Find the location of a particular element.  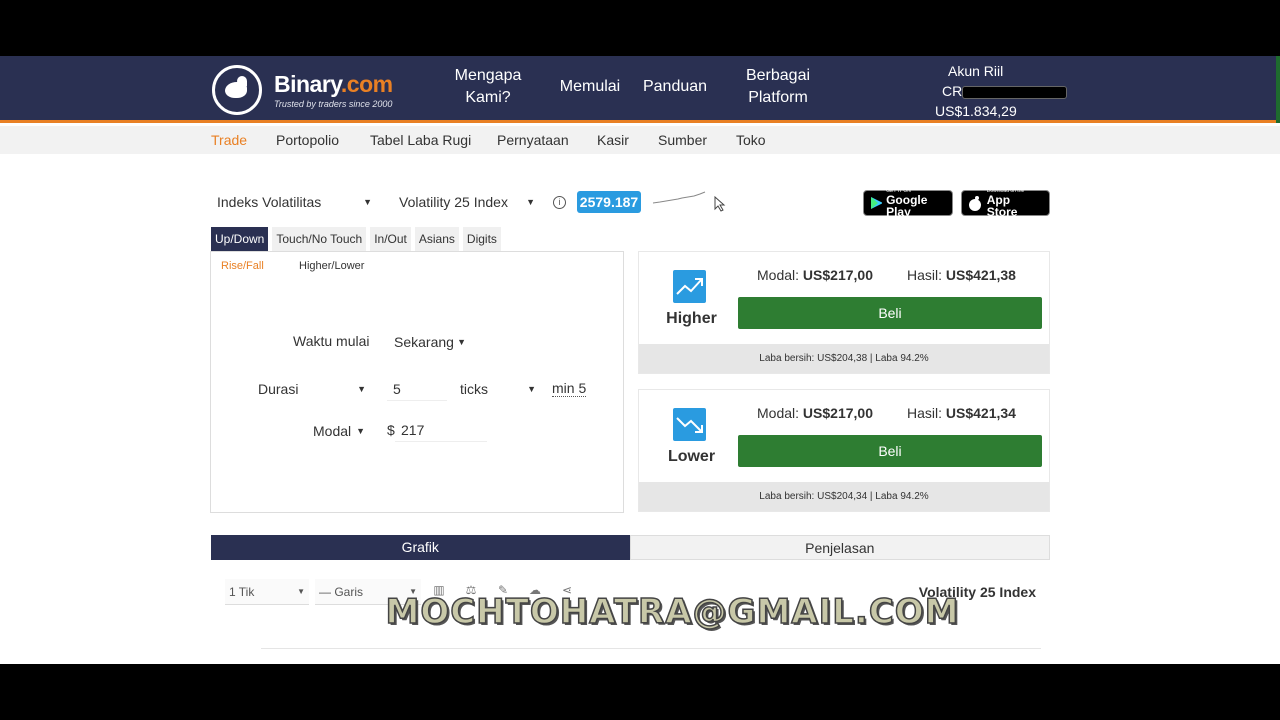

redacted-account-id is located at coordinates (1015, 92).